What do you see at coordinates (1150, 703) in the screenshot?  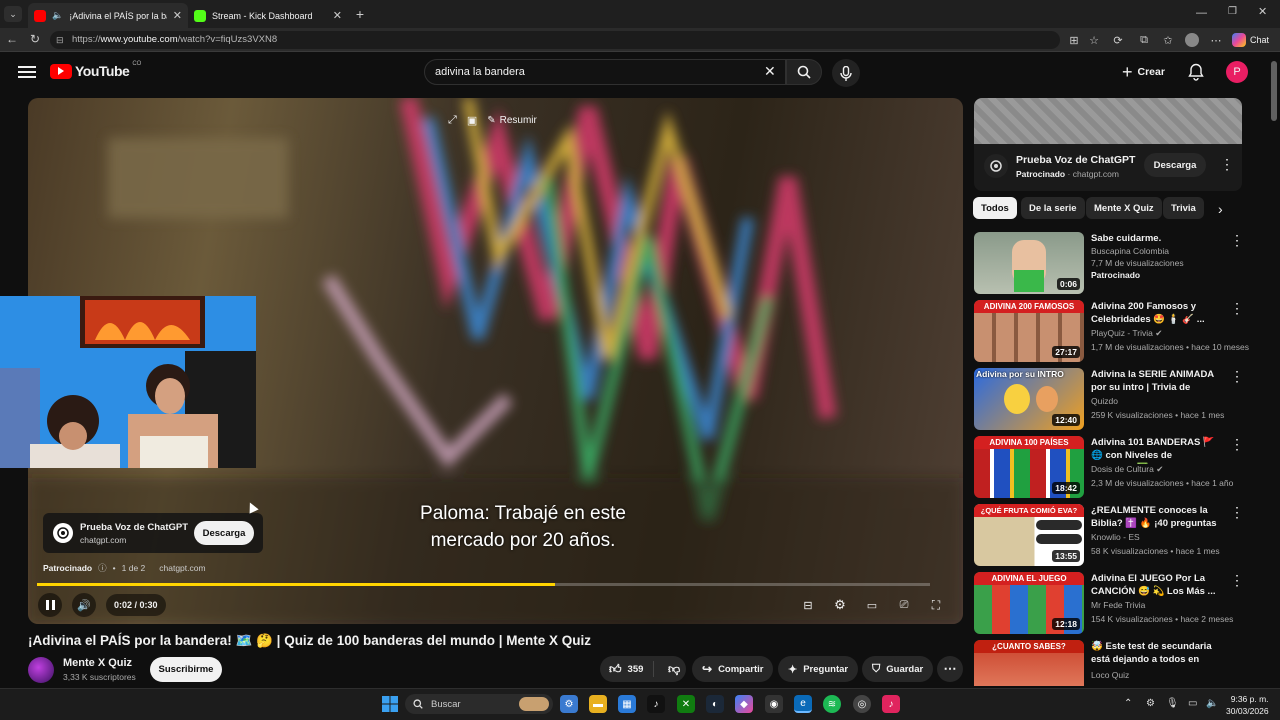 I see `tray-app-icon: ⚙` at bounding box center [1150, 703].